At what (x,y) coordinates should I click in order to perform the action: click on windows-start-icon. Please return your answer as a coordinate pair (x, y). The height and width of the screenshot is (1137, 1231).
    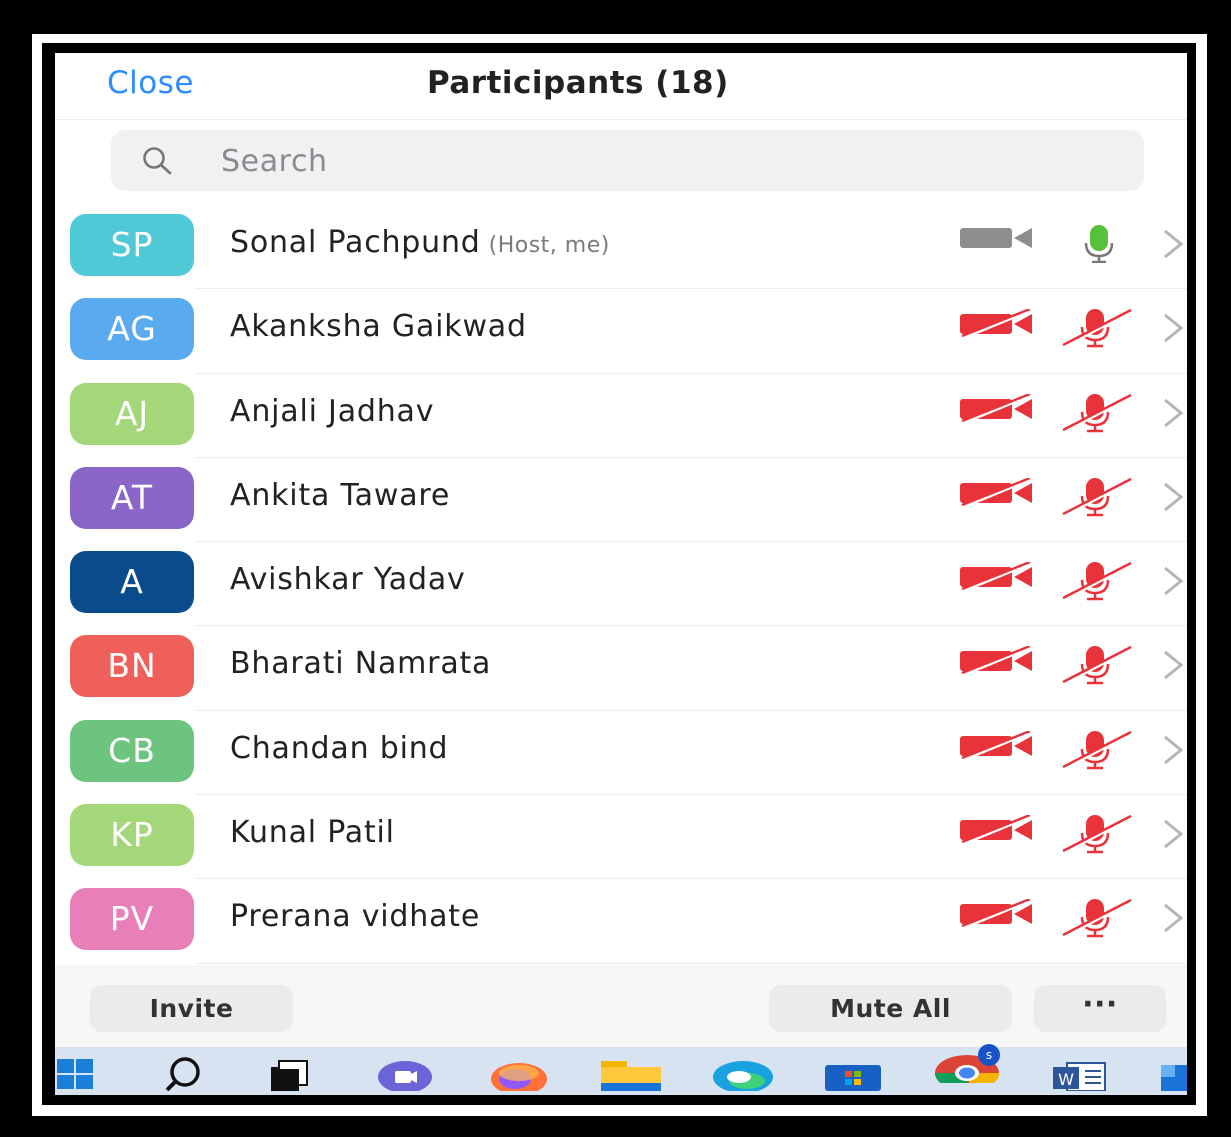
    Looking at the image, I should click on (77, 1073).